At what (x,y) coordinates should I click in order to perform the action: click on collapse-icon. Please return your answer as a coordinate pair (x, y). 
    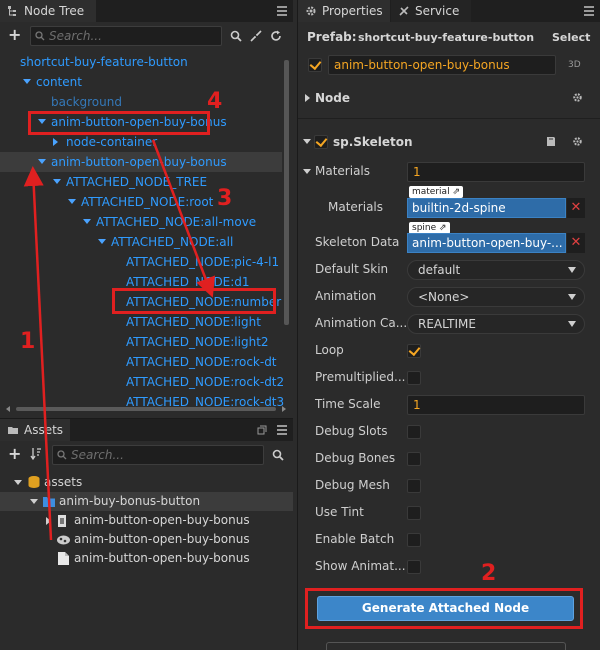
    Looking at the image, I should click on (256, 36).